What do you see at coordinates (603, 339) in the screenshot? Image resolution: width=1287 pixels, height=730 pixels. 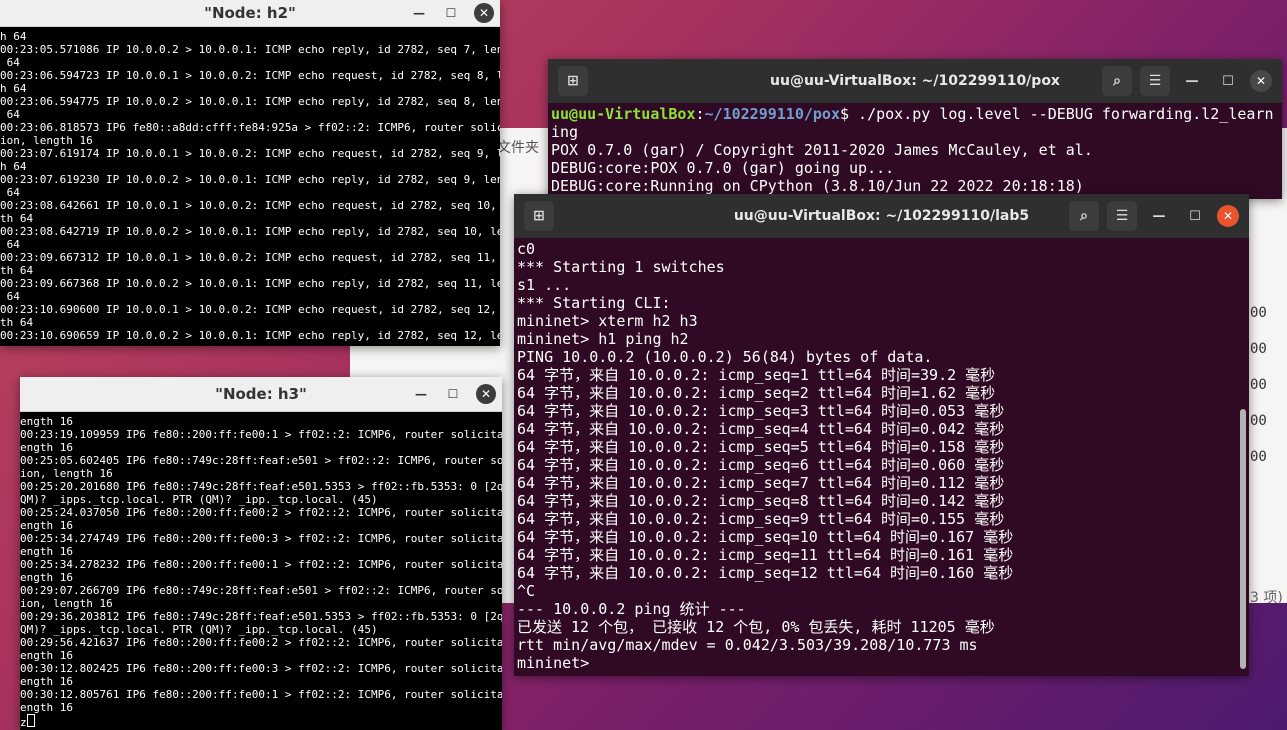 I see `output-line: mininet> h1 ping h2` at bounding box center [603, 339].